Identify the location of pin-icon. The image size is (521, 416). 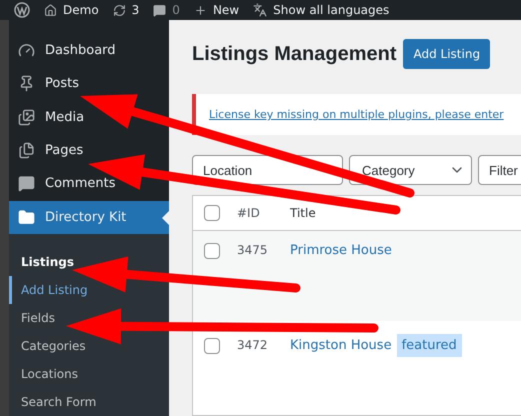
(26, 83).